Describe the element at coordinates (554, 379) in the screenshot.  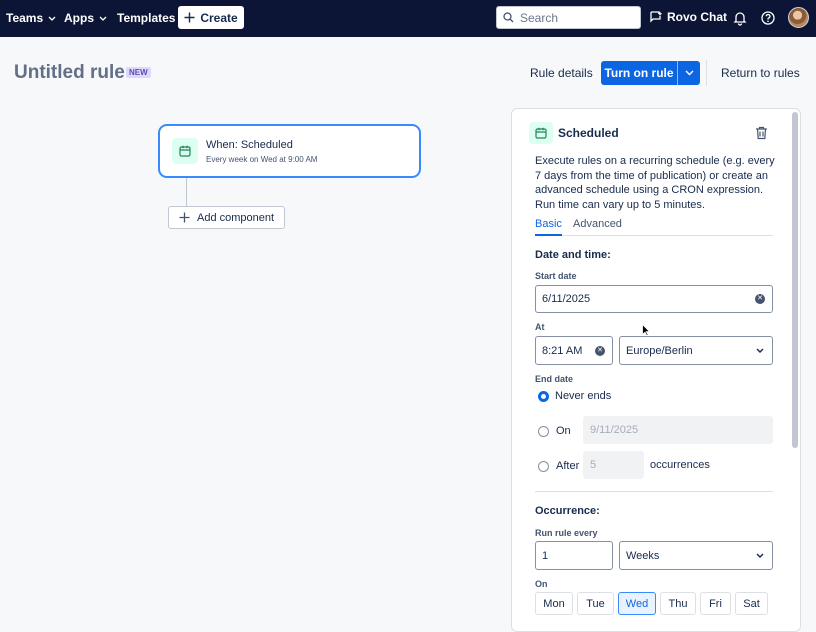
I see `end-date-label: End date` at that location.